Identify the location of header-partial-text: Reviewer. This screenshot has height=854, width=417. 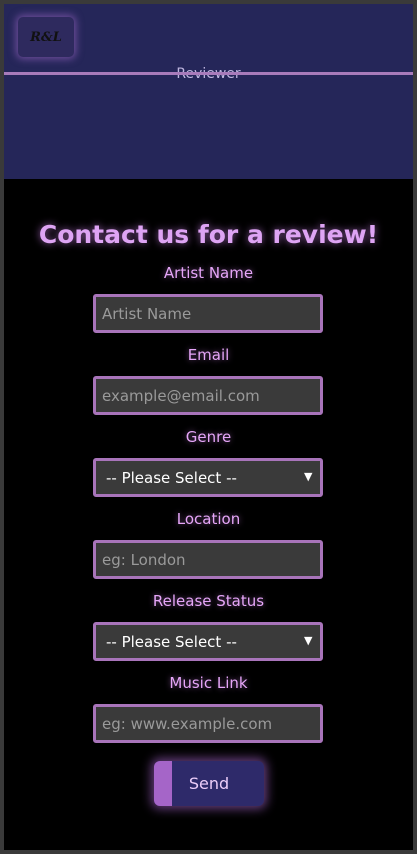
(208, 69).